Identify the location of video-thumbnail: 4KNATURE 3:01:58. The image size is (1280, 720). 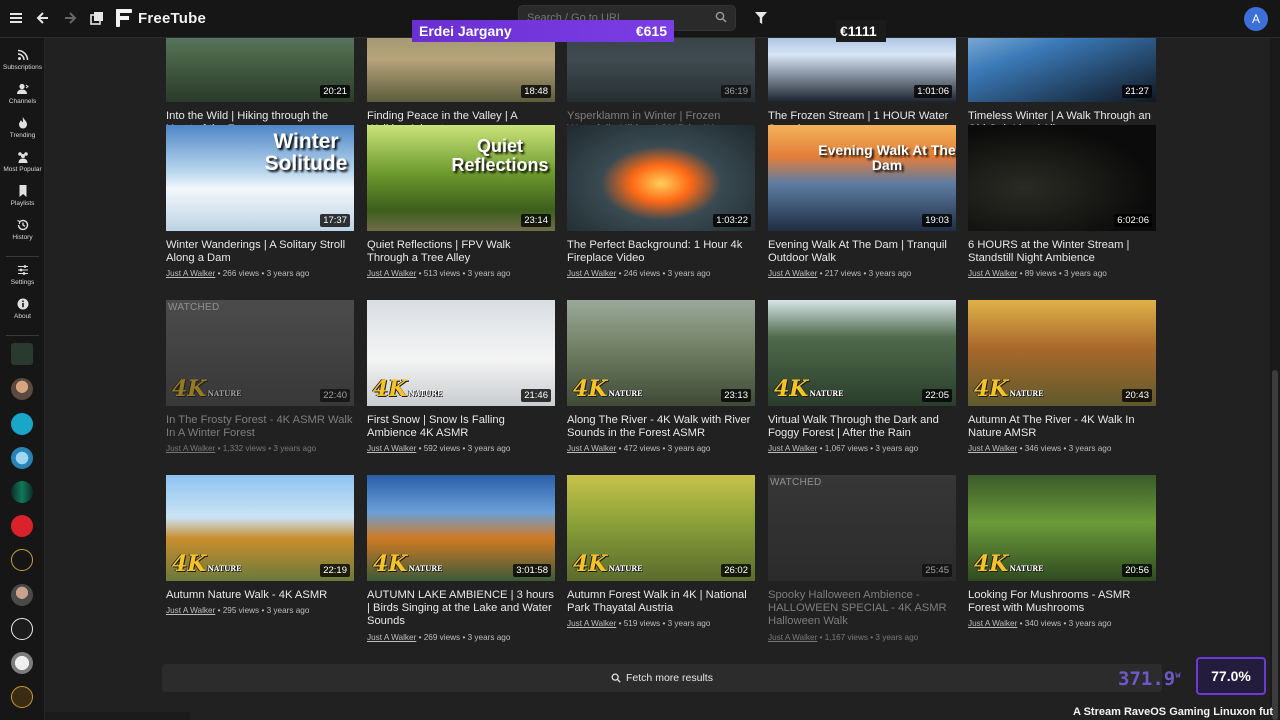
(461, 528).